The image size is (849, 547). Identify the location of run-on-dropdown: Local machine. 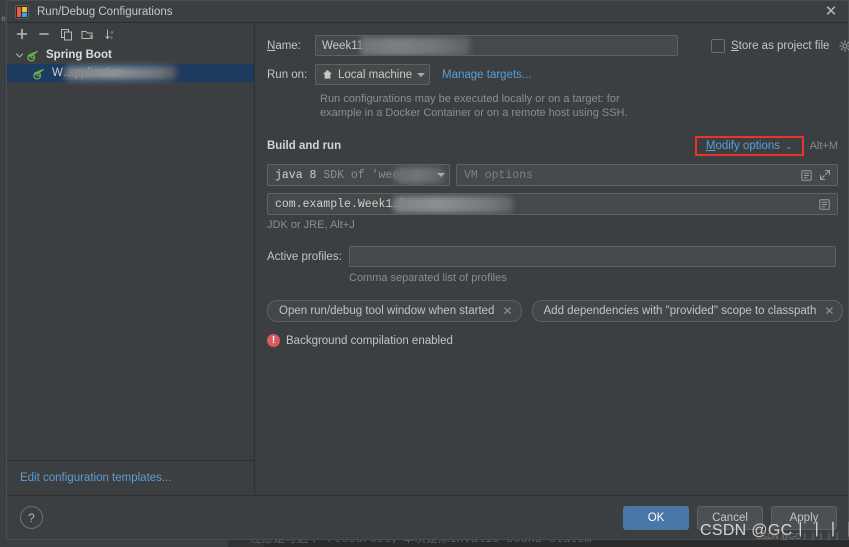
(372, 74).